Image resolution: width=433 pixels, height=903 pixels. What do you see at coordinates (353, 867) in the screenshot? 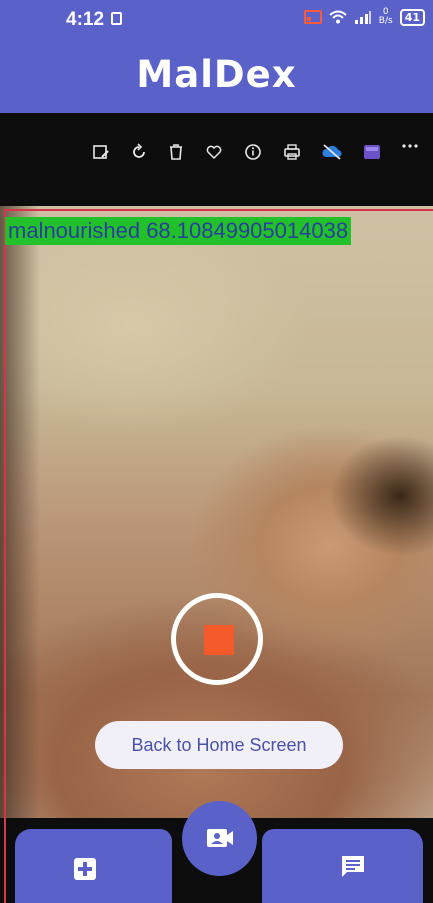
I see `chat-icon` at bounding box center [353, 867].